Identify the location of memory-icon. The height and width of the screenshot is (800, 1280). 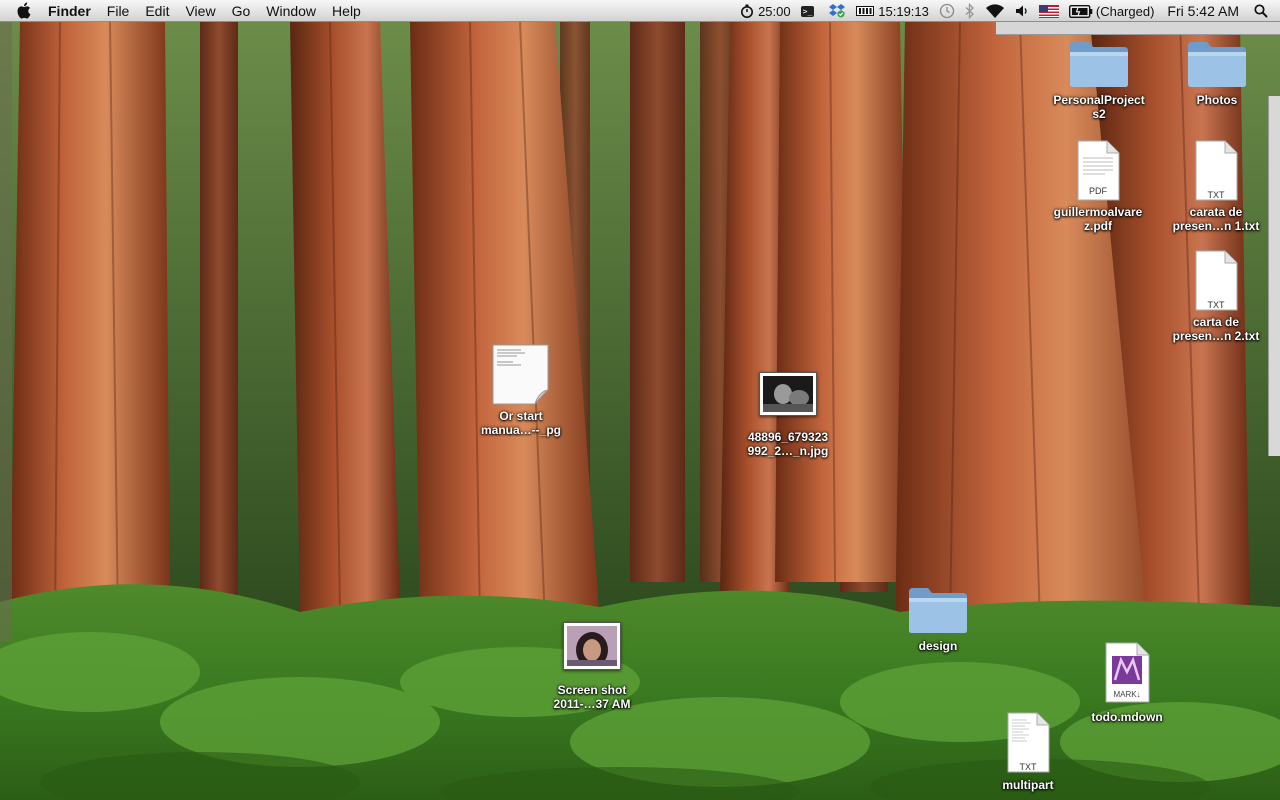
(865, 11).